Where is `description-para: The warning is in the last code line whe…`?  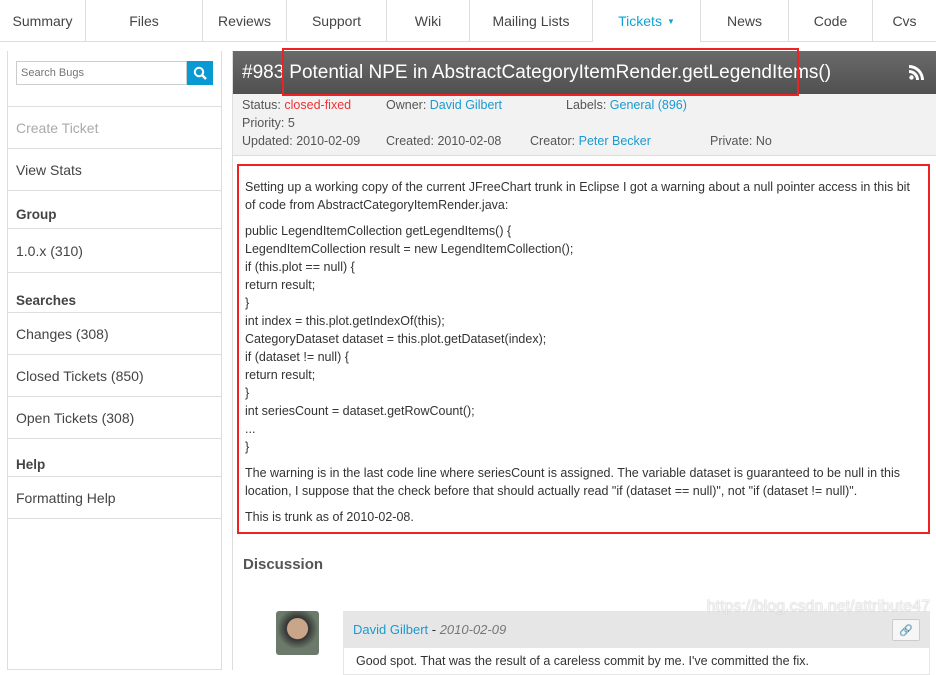
description-para: The warning is in the last code line whe… is located at coordinates (573, 482).